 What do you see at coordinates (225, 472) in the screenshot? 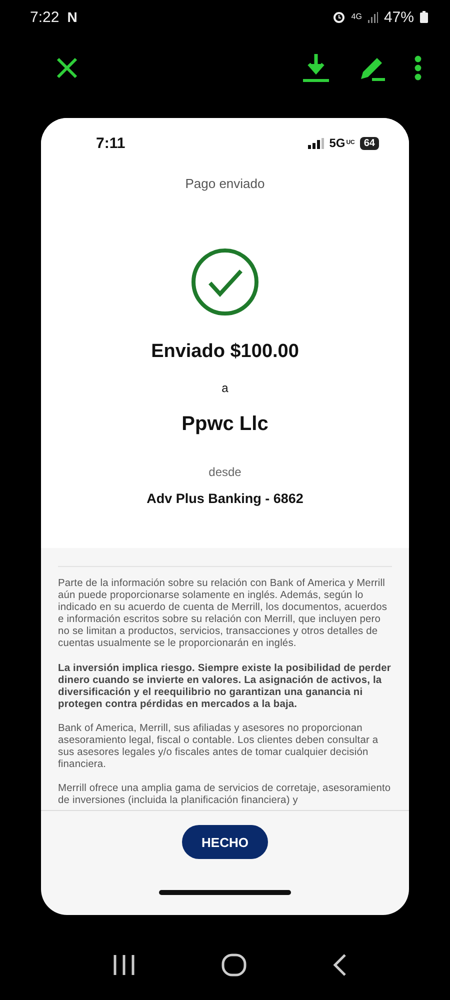
I see `from-label: desde` at bounding box center [225, 472].